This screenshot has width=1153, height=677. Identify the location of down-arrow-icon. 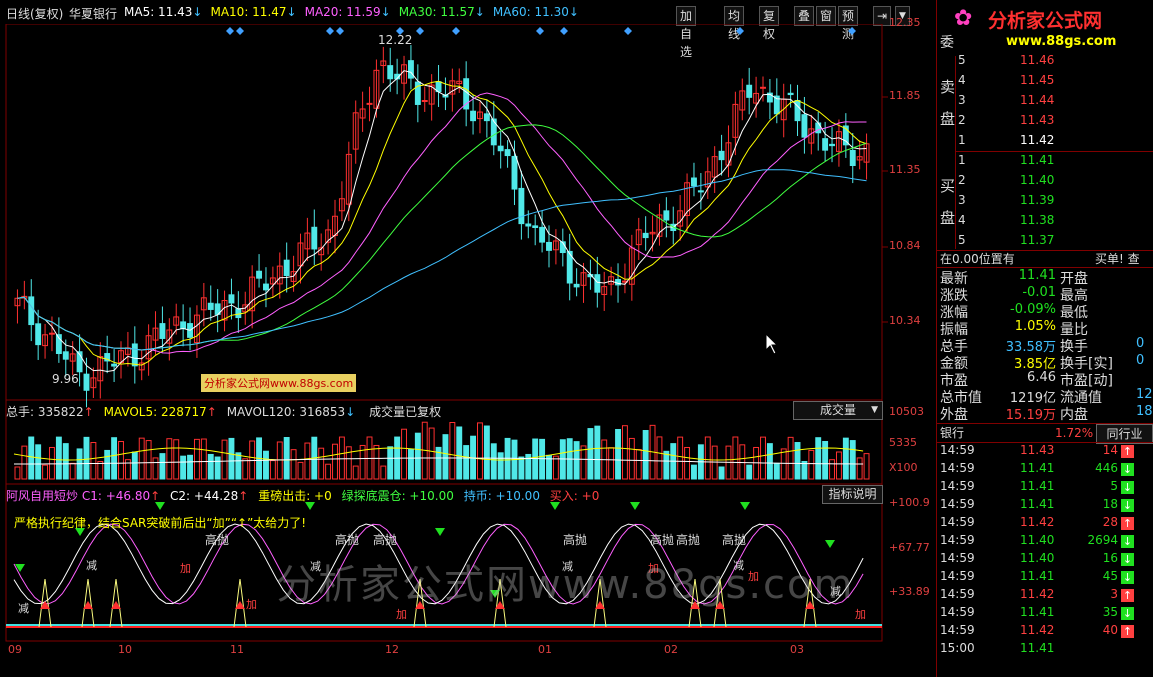
(440, 532).